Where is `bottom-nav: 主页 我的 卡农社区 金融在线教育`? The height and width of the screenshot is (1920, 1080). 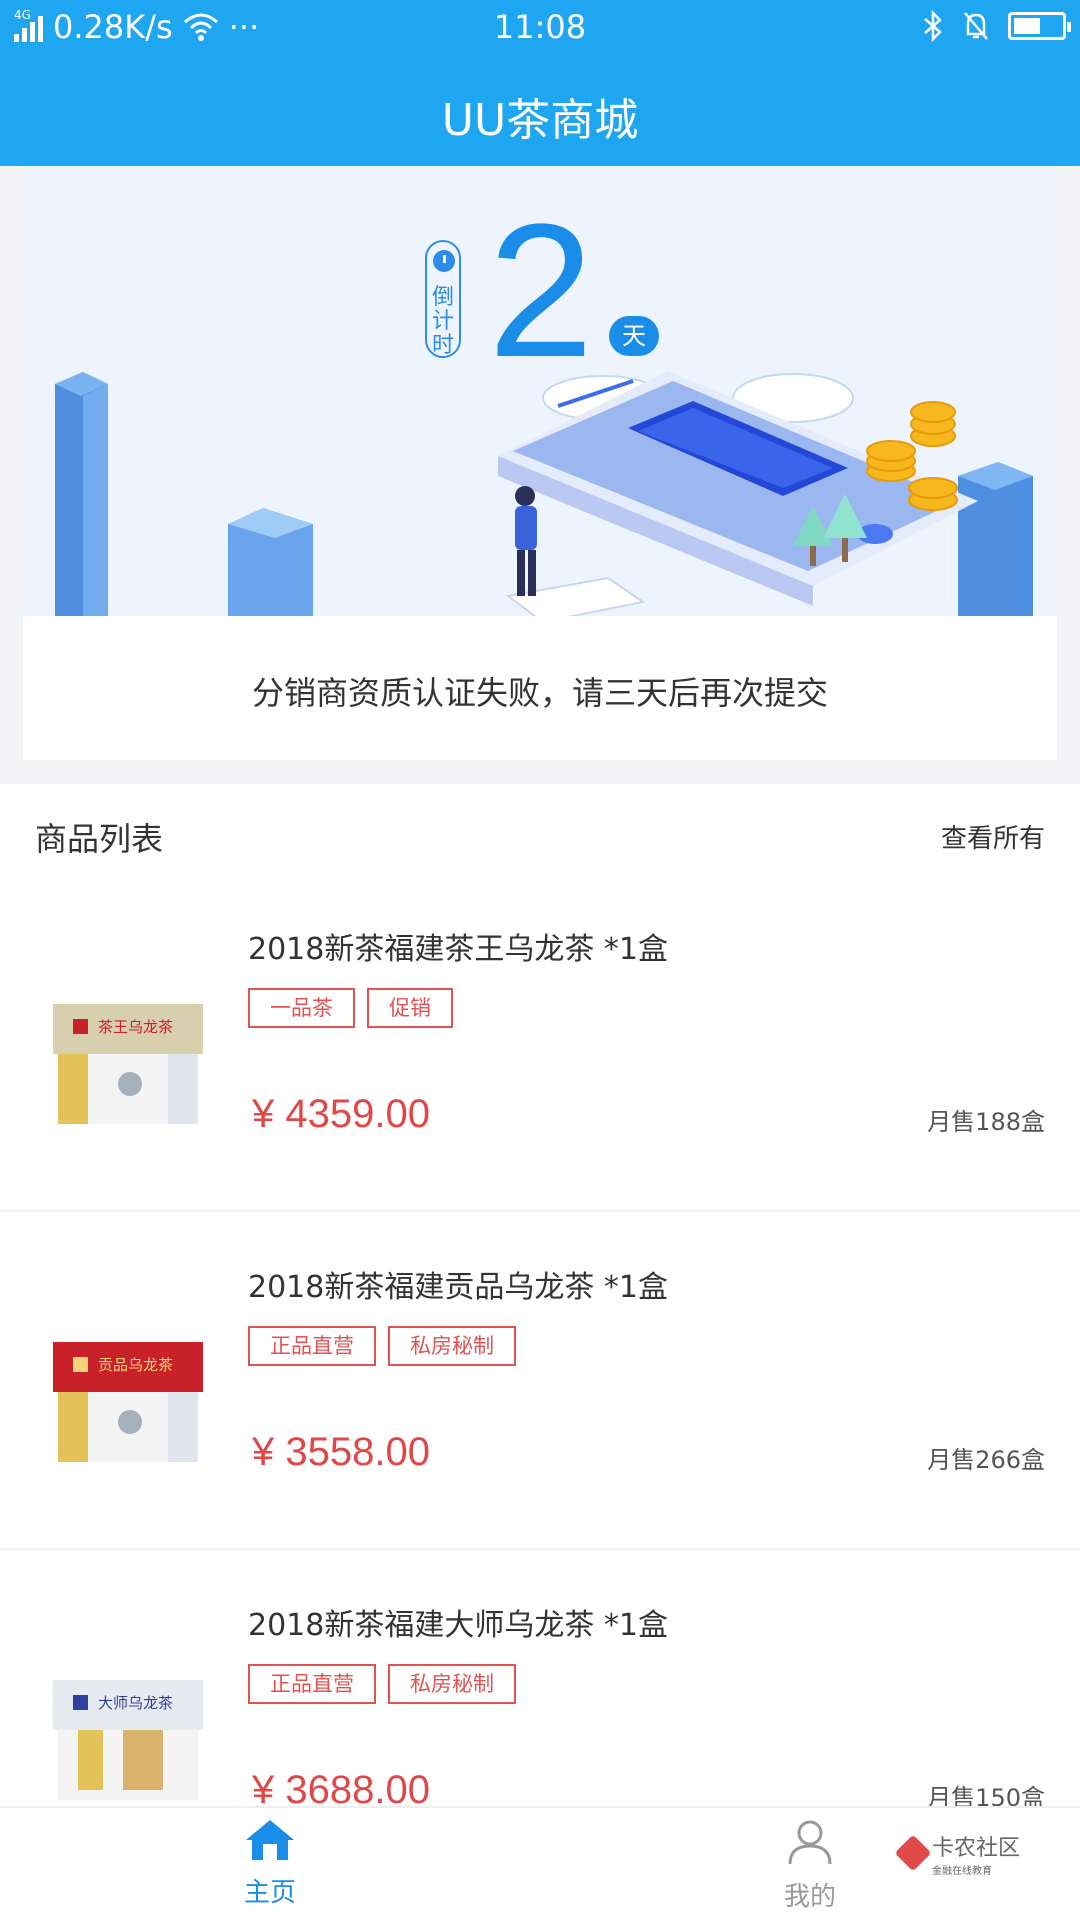 bottom-nav: 主页 我的 卡农社区 金融在线教育 is located at coordinates (540, 1863).